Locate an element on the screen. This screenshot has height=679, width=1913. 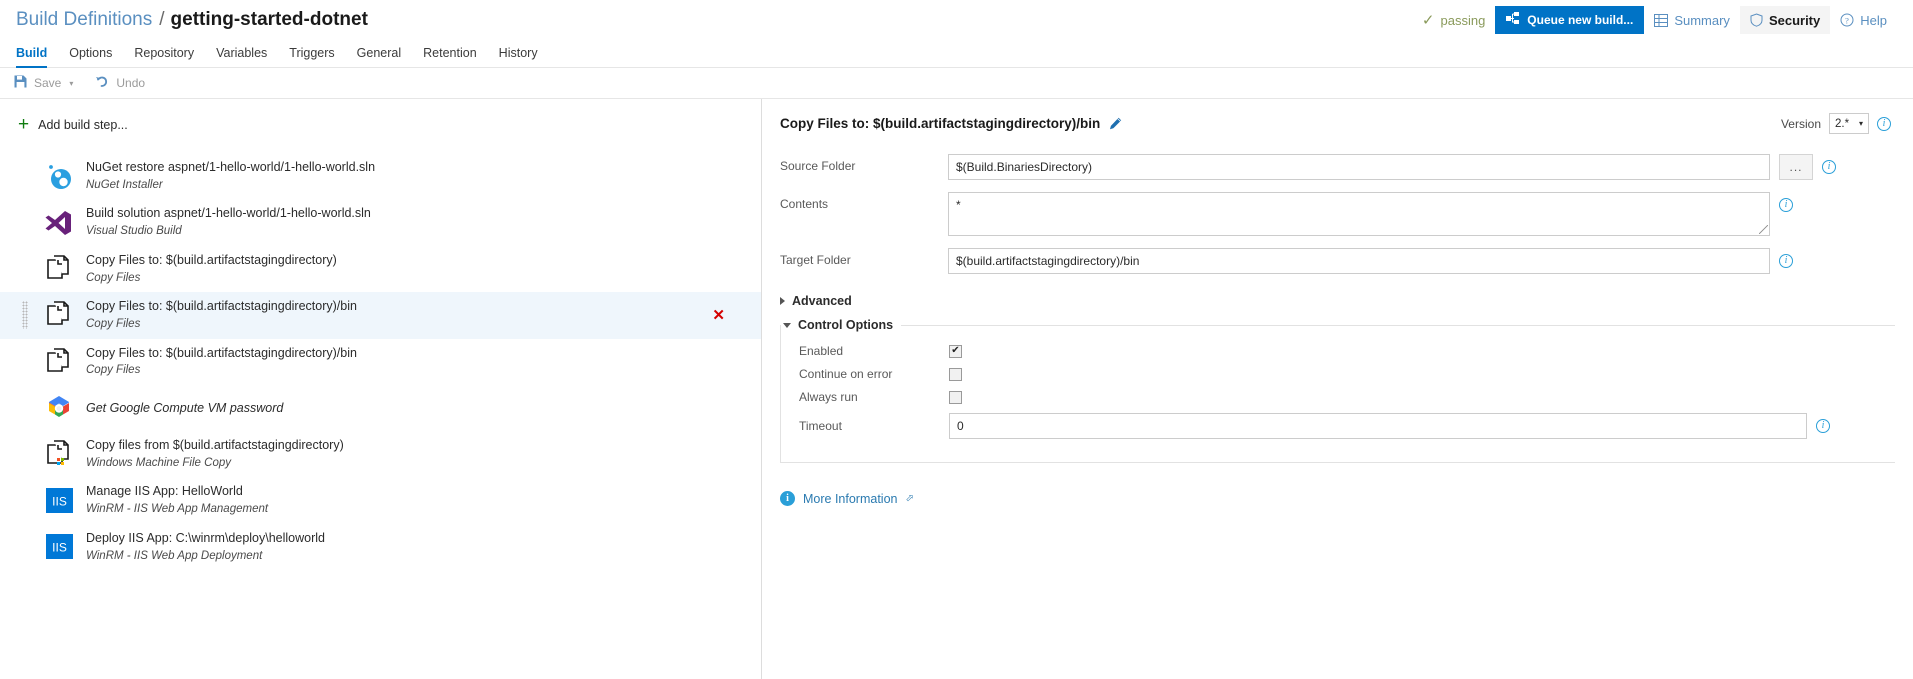
enabled-label: Enabled is located at coordinates (821, 351).